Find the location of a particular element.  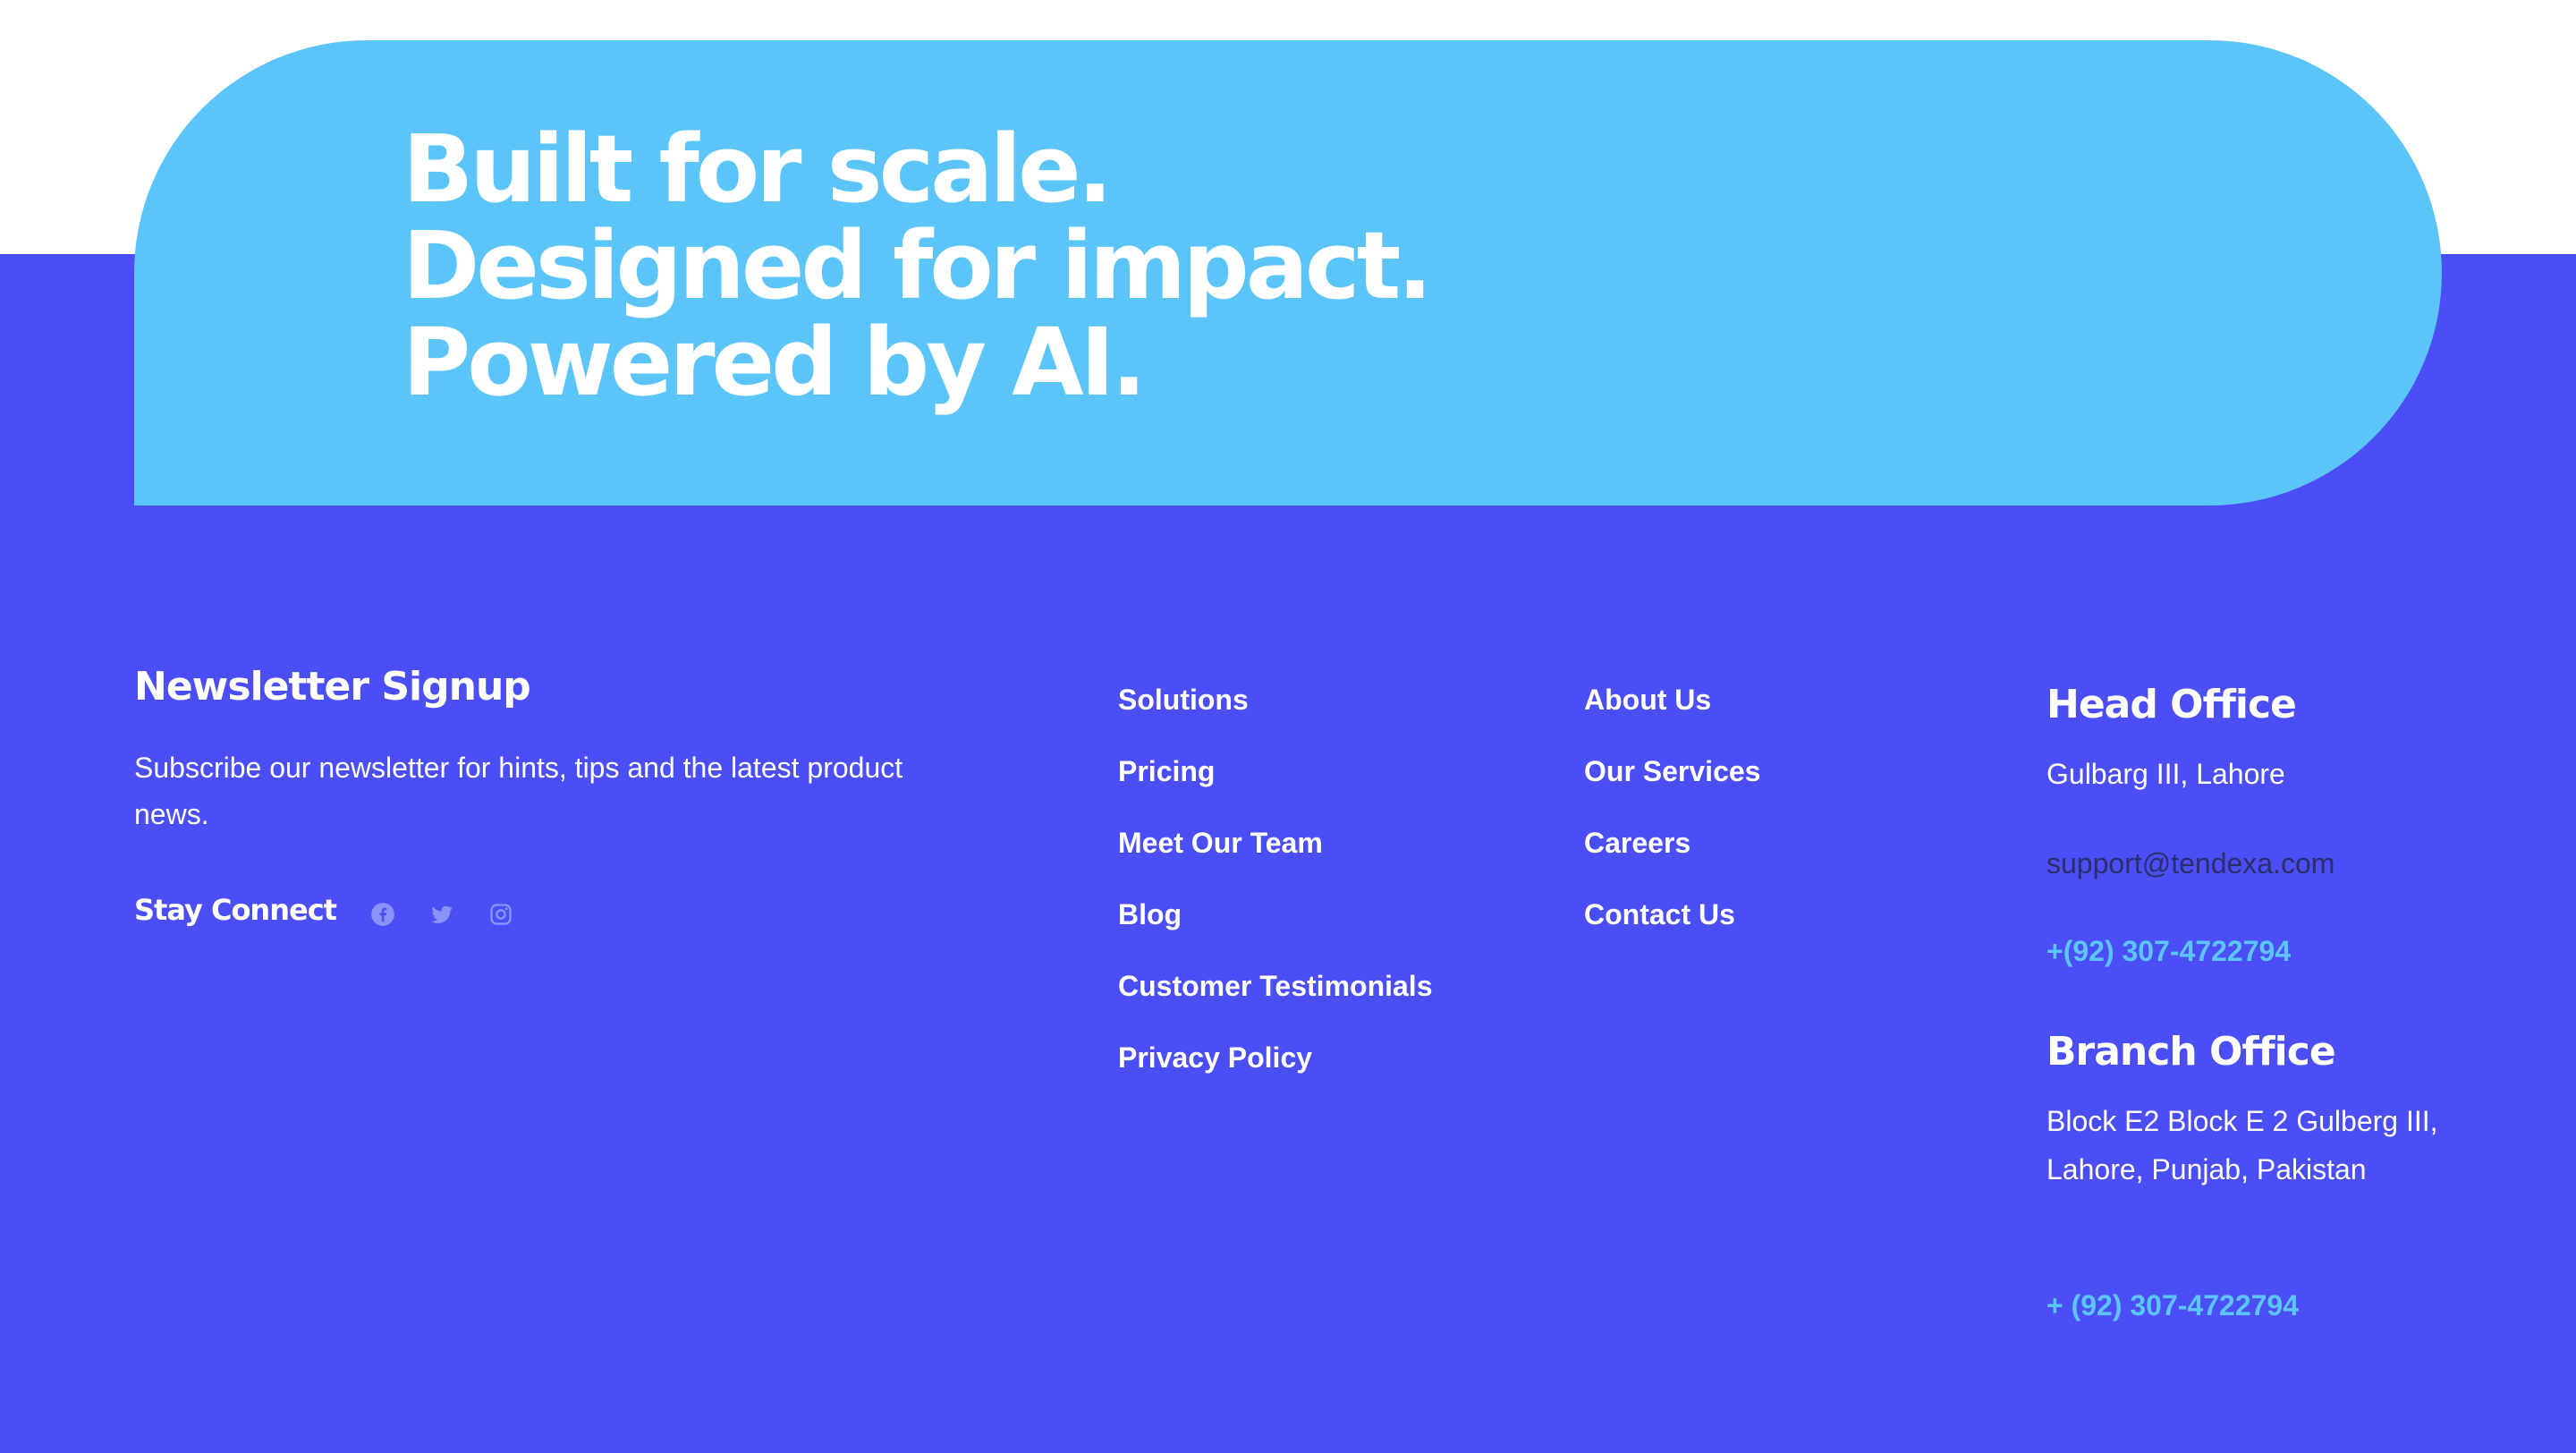

stay-connect-label: Stay Connect is located at coordinates (235, 910).